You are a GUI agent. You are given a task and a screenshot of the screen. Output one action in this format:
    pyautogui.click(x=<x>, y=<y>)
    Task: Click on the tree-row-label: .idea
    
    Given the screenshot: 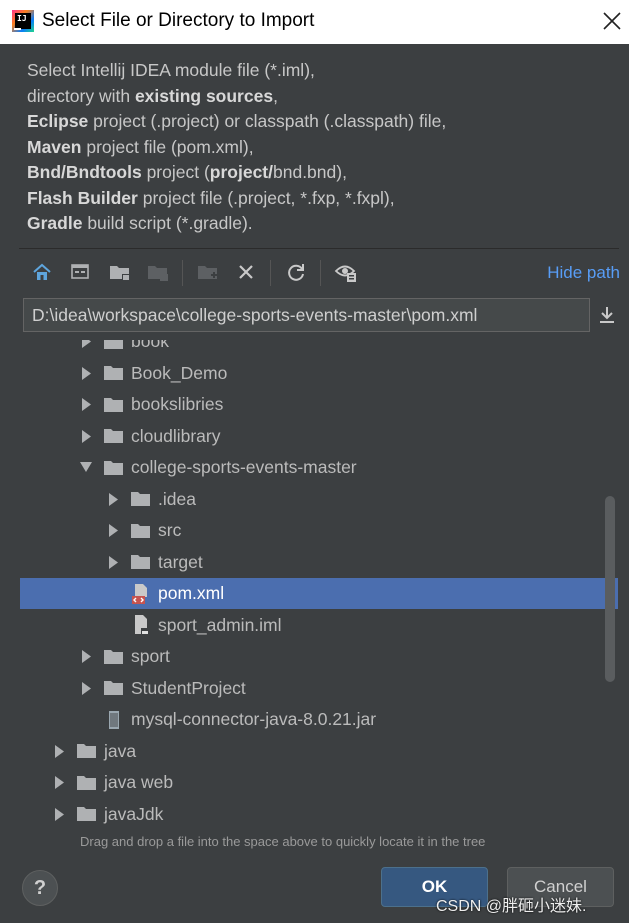 What is the action you would take?
    pyautogui.click(x=177, y=498)
    